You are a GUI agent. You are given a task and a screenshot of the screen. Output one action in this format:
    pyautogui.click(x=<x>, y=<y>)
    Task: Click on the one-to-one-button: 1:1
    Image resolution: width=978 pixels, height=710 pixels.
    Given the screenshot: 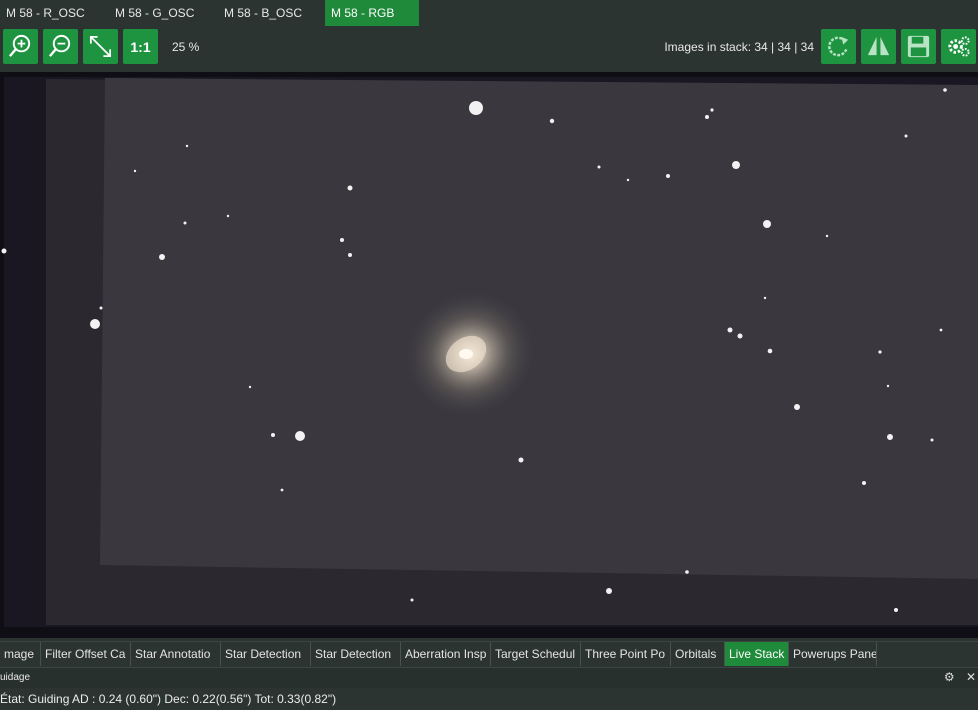 What is the action you would take?
    pyautogui.click(x=140, y=46)
    